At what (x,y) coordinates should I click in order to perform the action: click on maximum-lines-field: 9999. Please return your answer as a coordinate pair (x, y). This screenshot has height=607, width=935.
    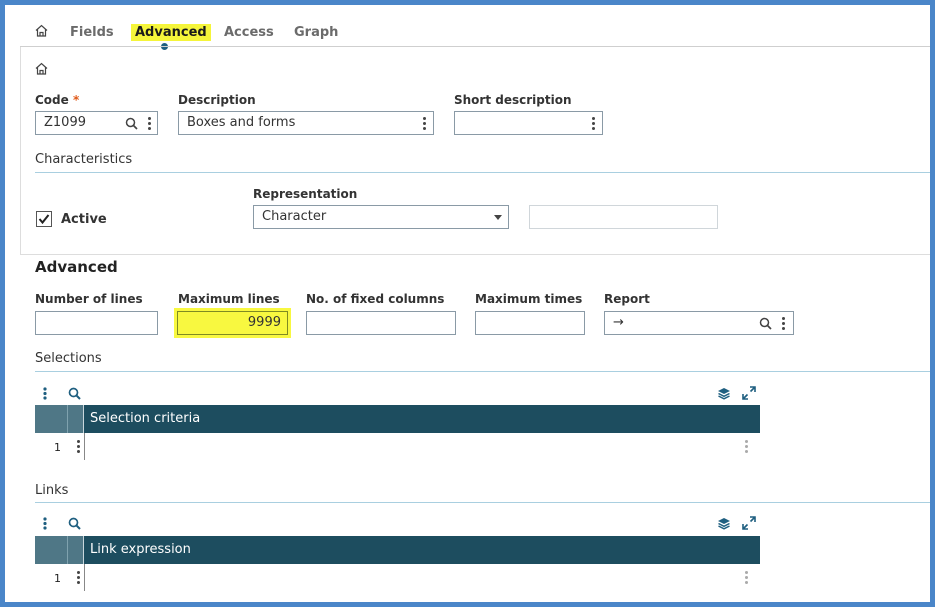
    Looking at the image, I should click on (232, 323).